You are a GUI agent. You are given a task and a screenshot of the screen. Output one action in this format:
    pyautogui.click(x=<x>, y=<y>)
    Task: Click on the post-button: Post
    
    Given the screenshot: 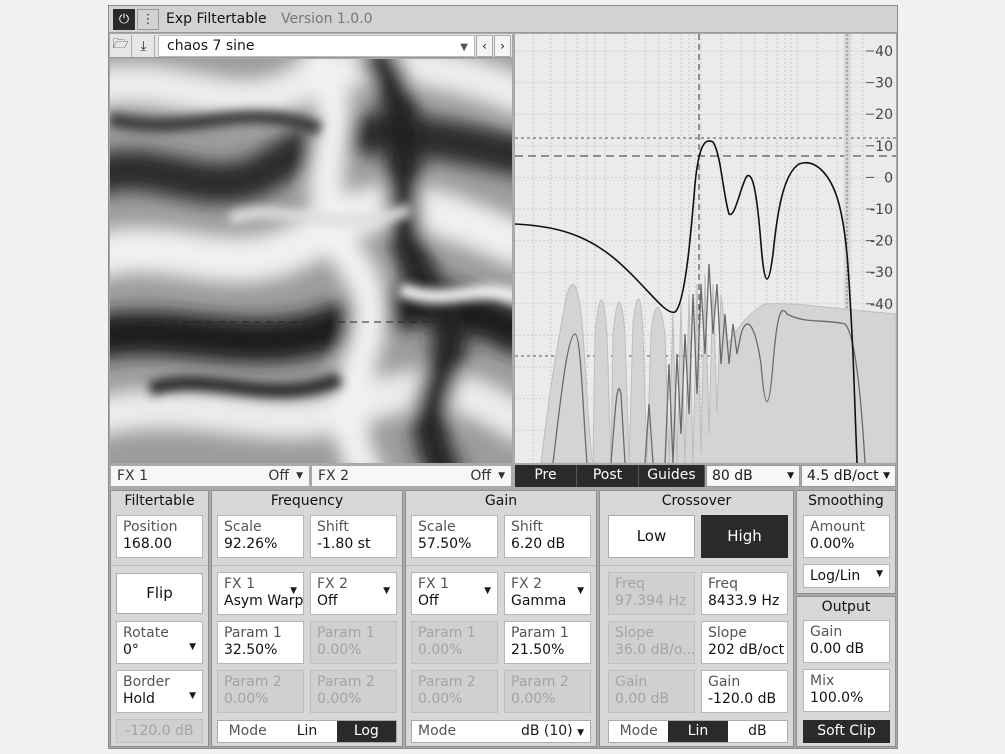 What is the action you would take?
    pyautogui.click(x=608, y=476)
    